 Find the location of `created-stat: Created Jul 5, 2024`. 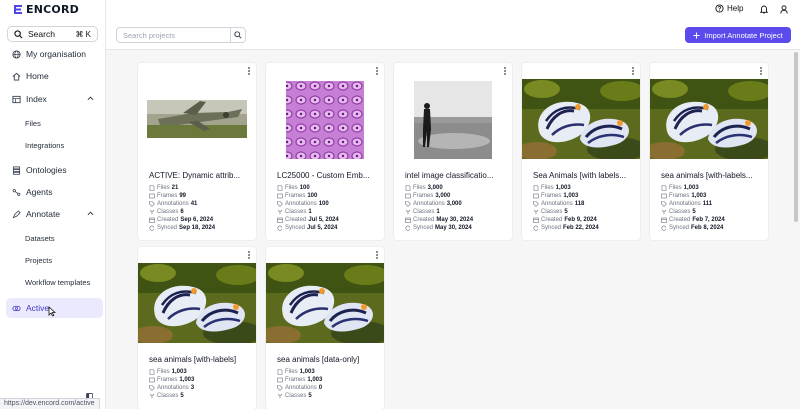

created-stat: Created Jul 5, 2024 is located at coordinates (308, 220).